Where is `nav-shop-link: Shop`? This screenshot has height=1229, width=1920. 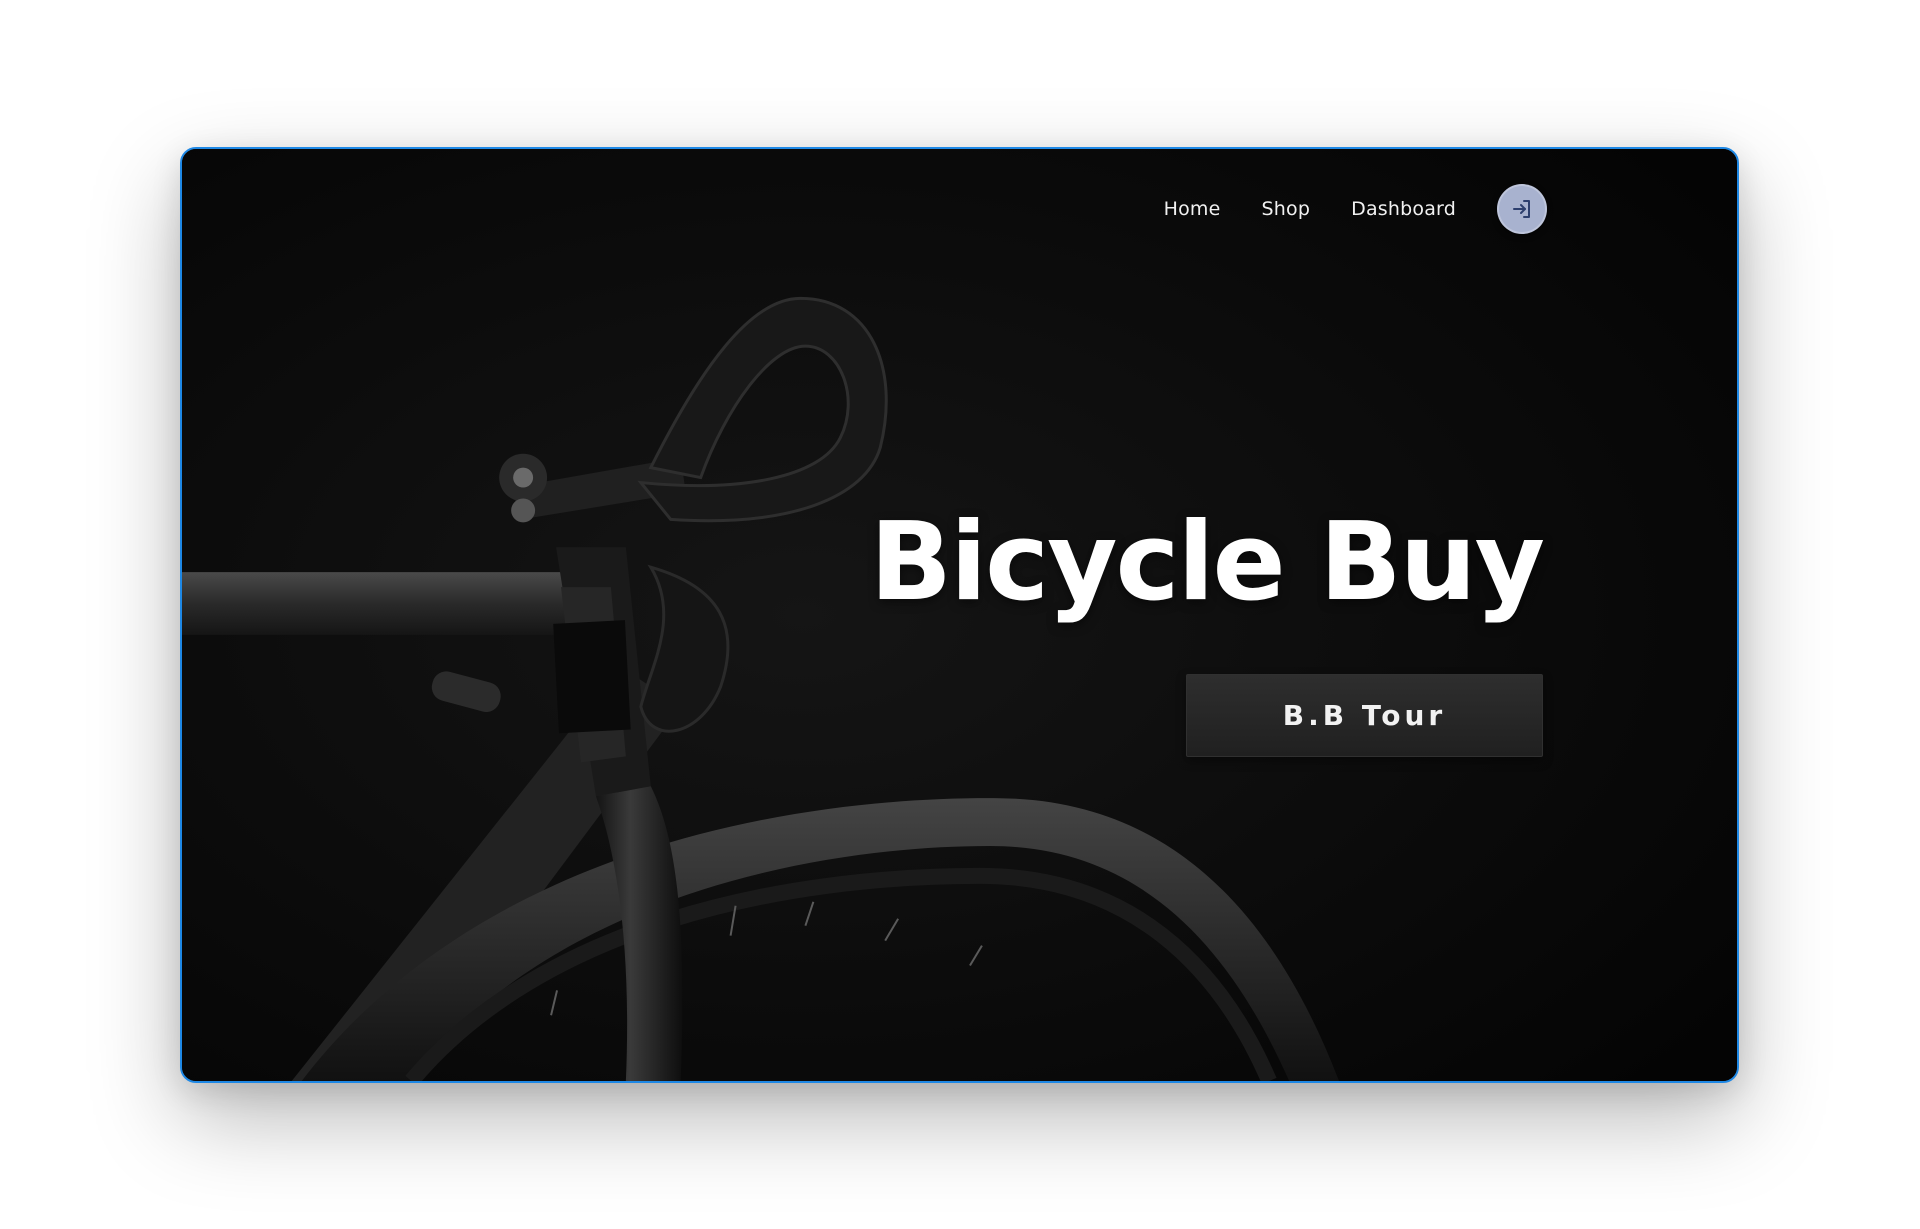 nav-shop-link: Shop is located at coordinates (1286, 209).